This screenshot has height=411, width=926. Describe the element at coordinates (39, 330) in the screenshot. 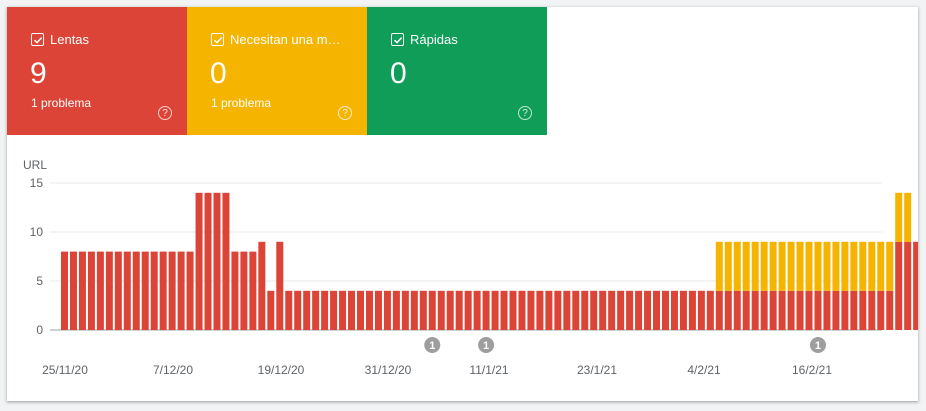

I see `y-tick-label: 0` at that location.